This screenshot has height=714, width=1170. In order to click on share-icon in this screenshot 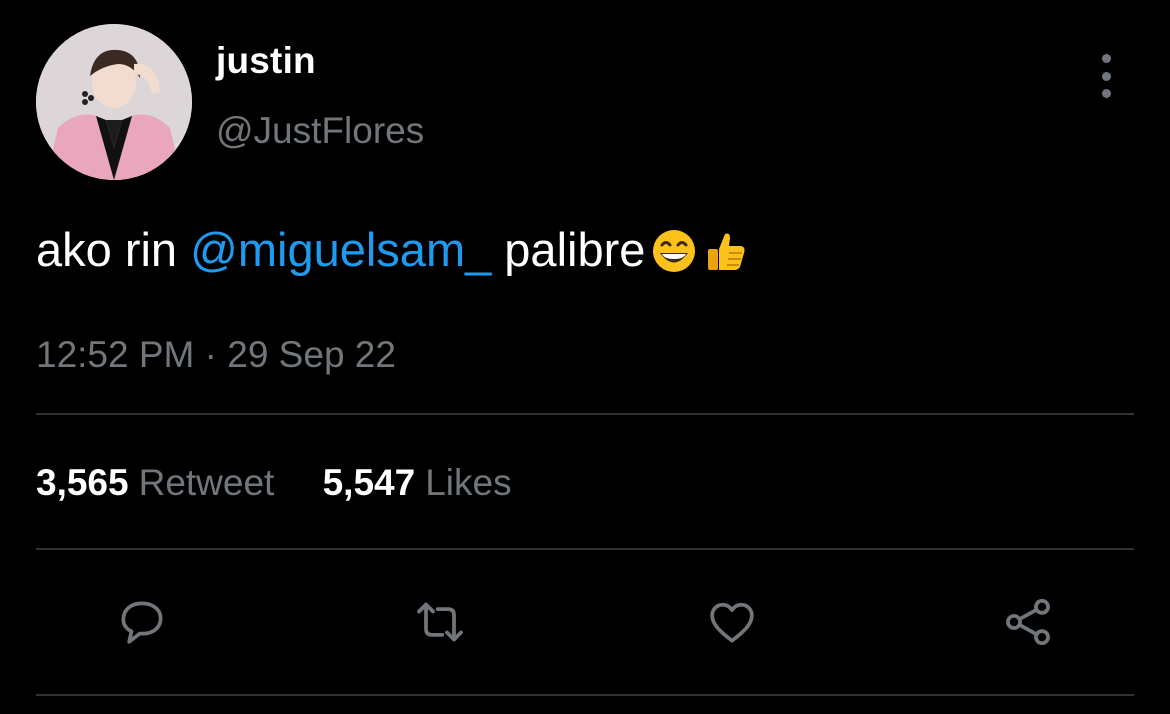, I will do `click(1028, 622)`.